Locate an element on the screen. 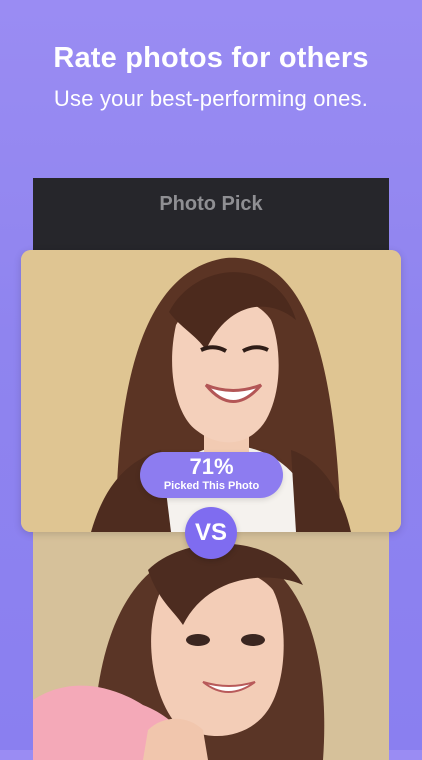 The width and height of the screenshot is (422, 760). pick-result-badge: 71% Picked This Photo is located at coordinates (211, 475).